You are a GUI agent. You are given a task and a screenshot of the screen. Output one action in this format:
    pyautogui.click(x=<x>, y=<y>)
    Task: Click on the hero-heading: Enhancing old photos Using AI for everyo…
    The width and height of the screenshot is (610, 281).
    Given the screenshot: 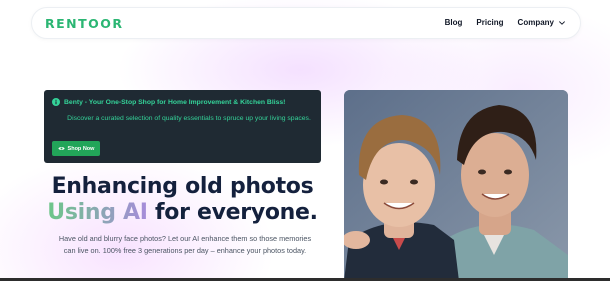 What is the action you would take?
    pyautogui.click(x=182, y=200)
    